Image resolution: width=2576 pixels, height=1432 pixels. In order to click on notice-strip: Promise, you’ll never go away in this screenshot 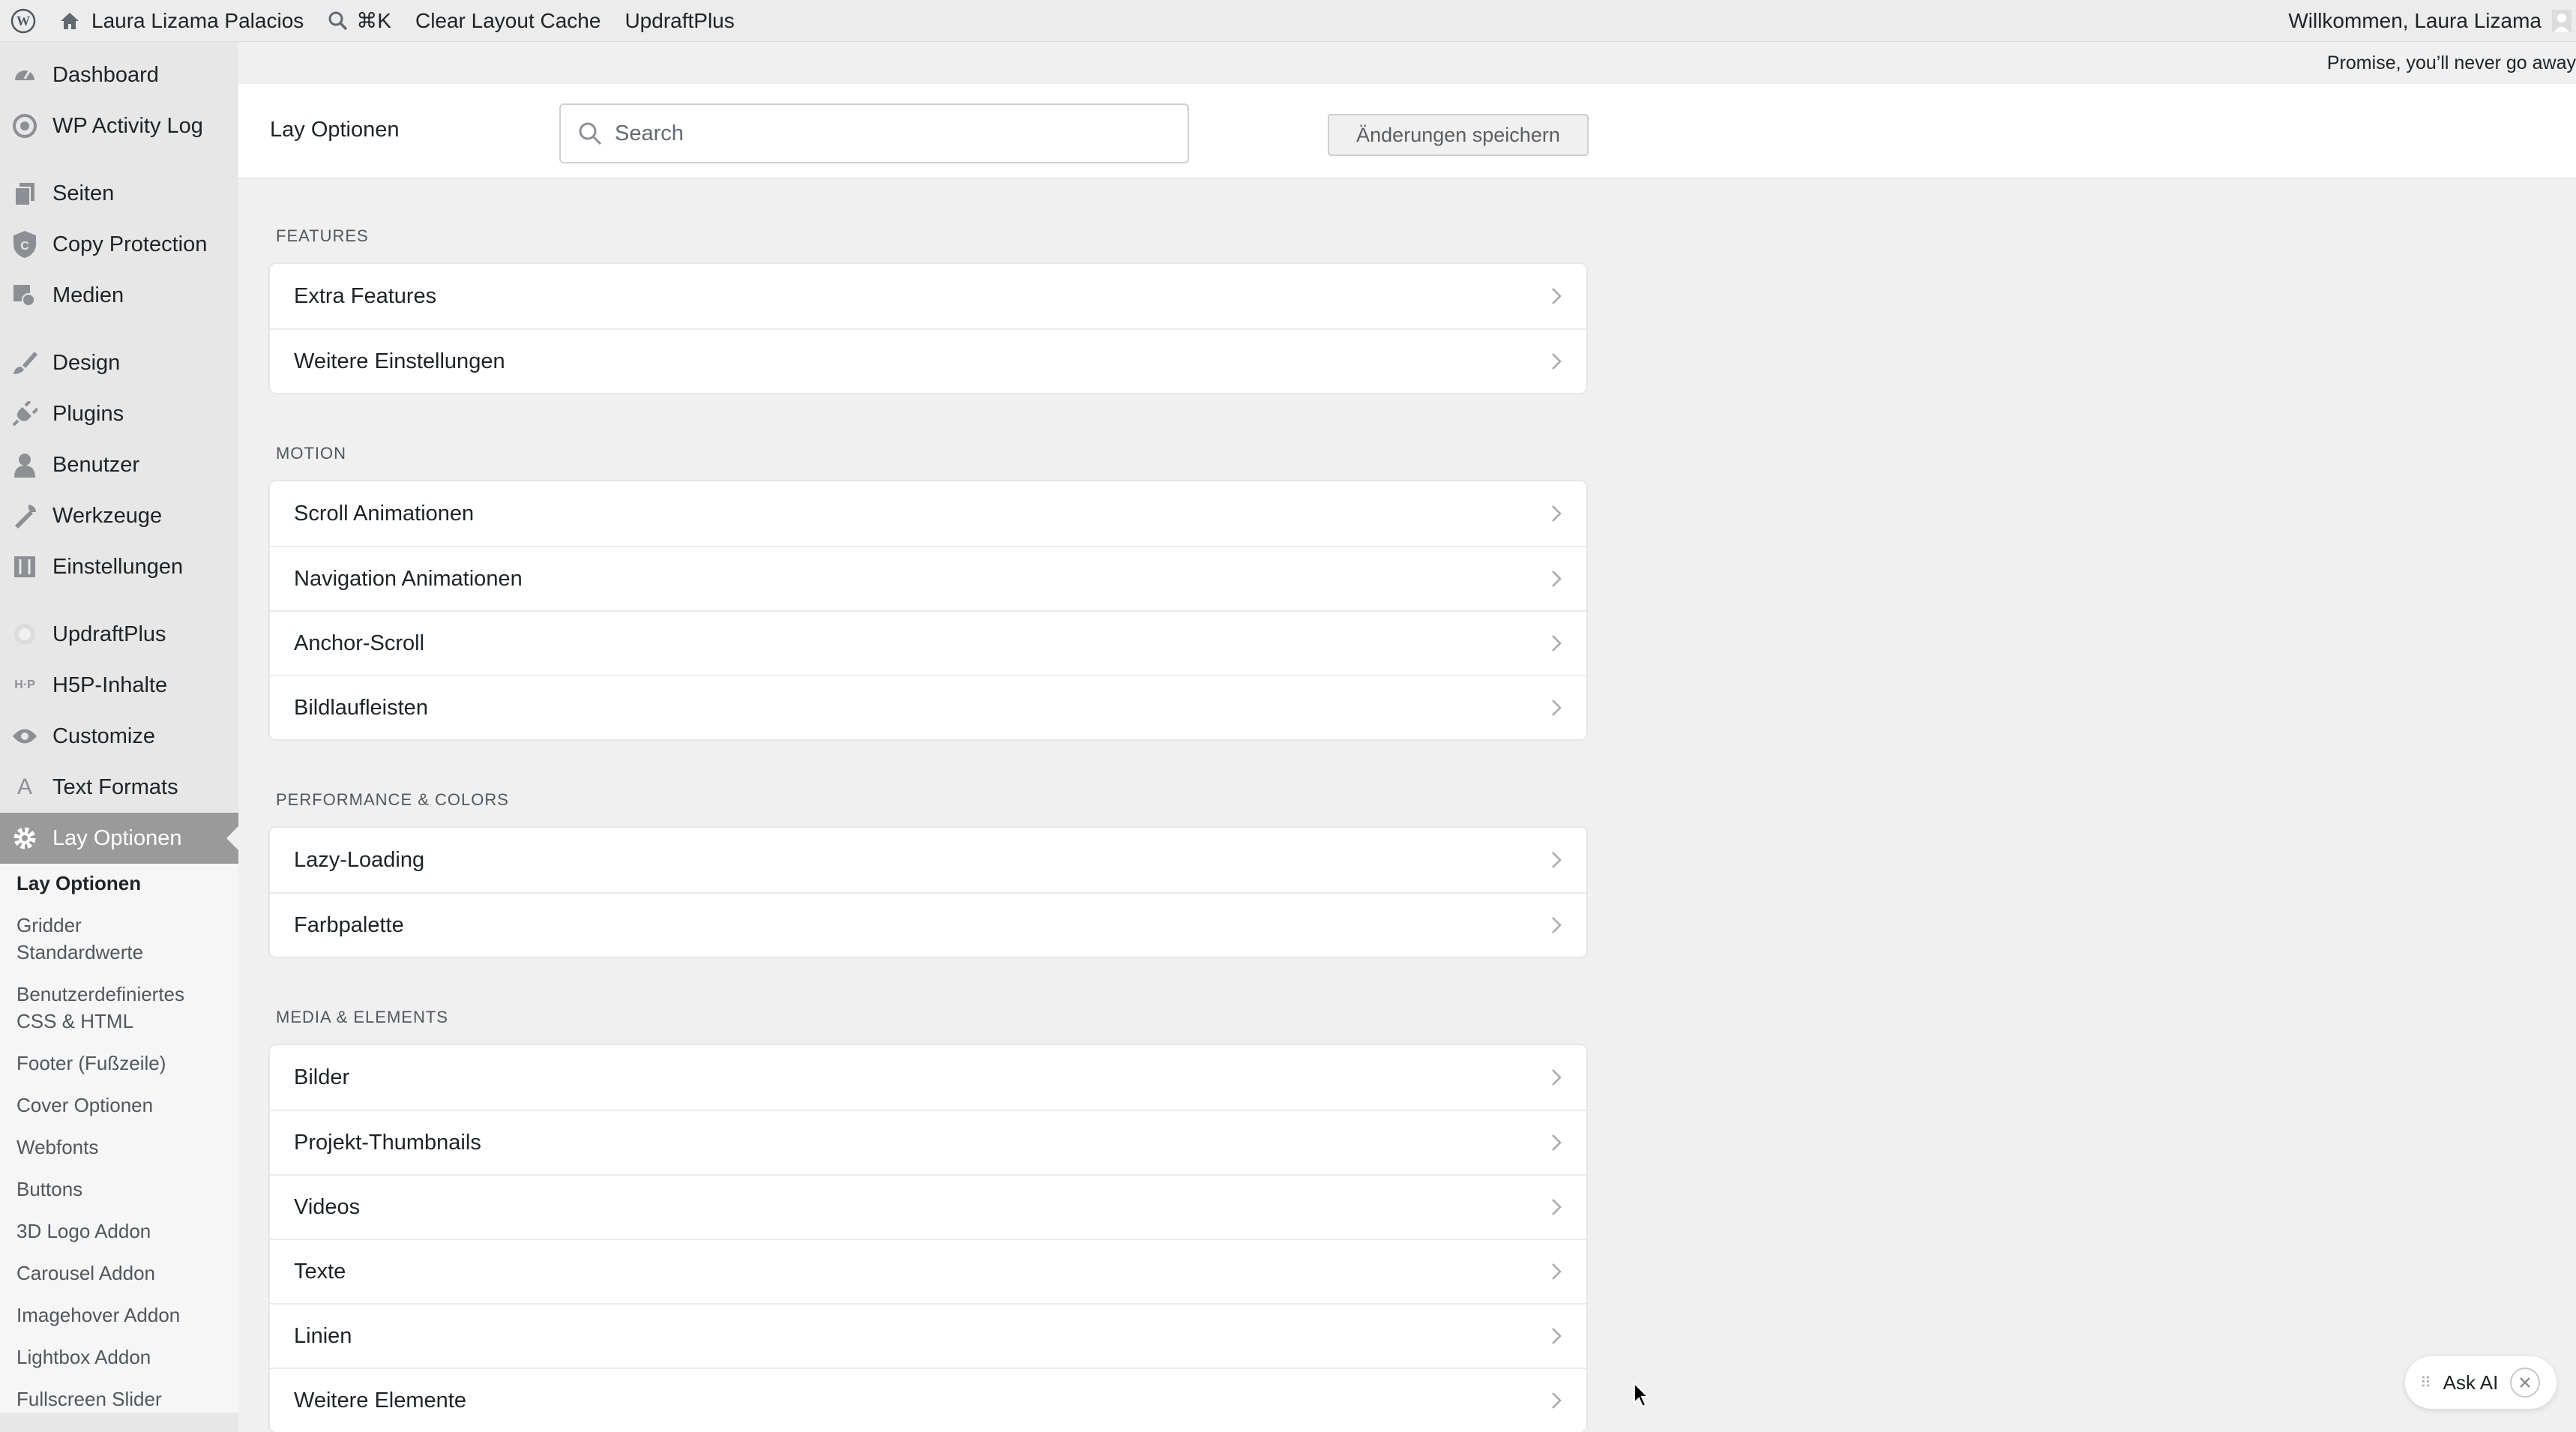, I will do `click(1407, 63)`.